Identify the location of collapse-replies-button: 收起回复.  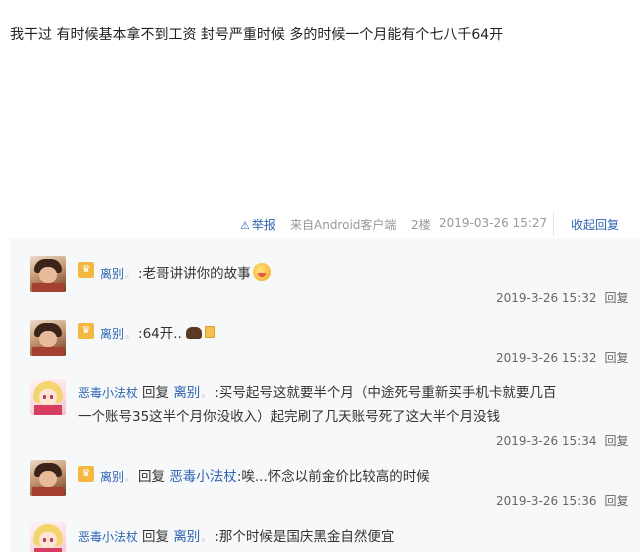
(595, 224).